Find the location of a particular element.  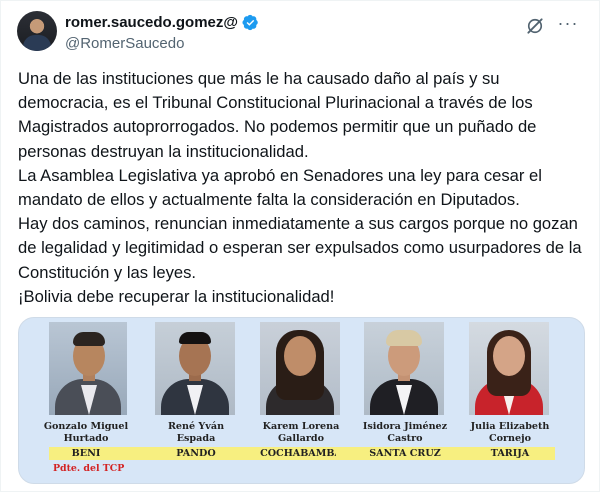

person-name-line2: Gallardo is located at coordinates (301, 439).